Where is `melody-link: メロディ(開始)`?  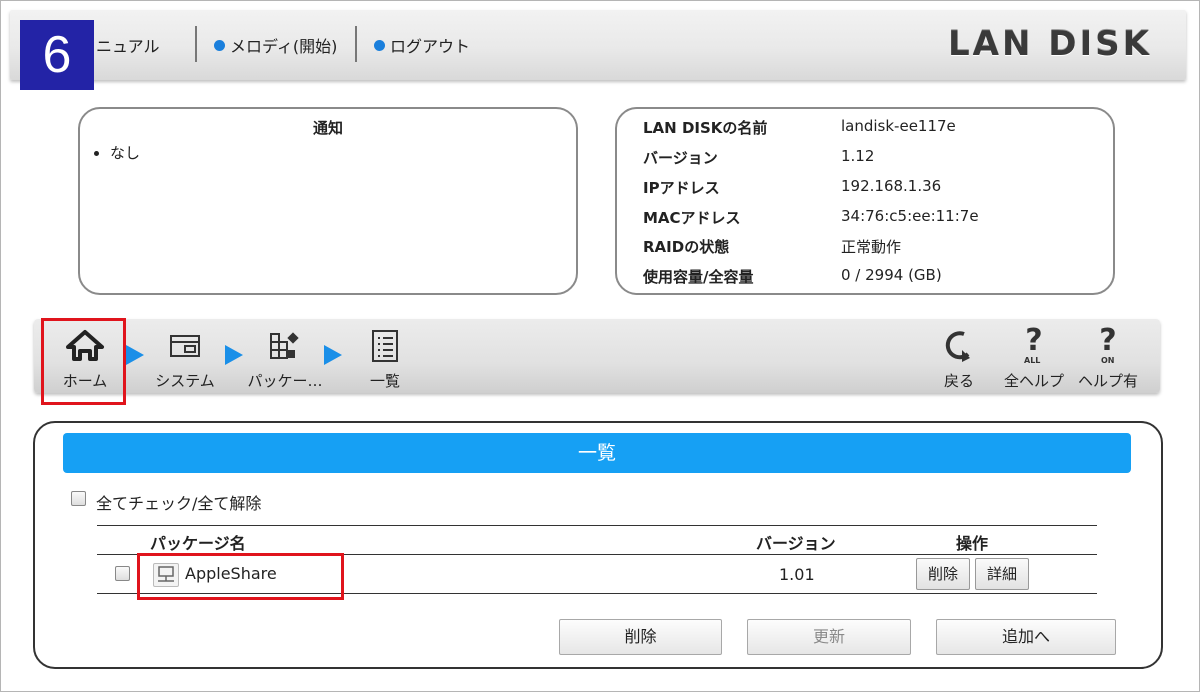 melody-link: メロディ(開始) is located at coordinates (275, 45).